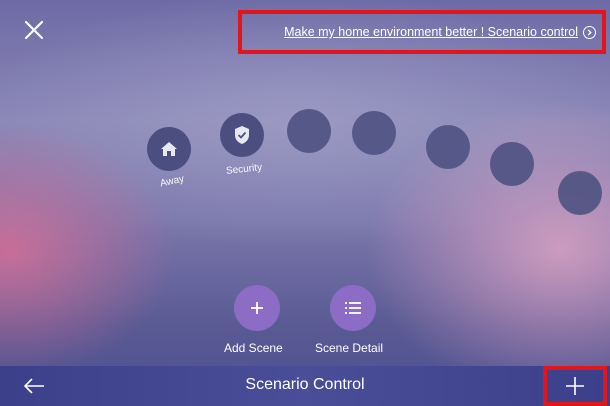  What do you see at coordinates (244, 169) in the screenshot?
I see `scene-security-label: Security` at bounding box center [244, 169].